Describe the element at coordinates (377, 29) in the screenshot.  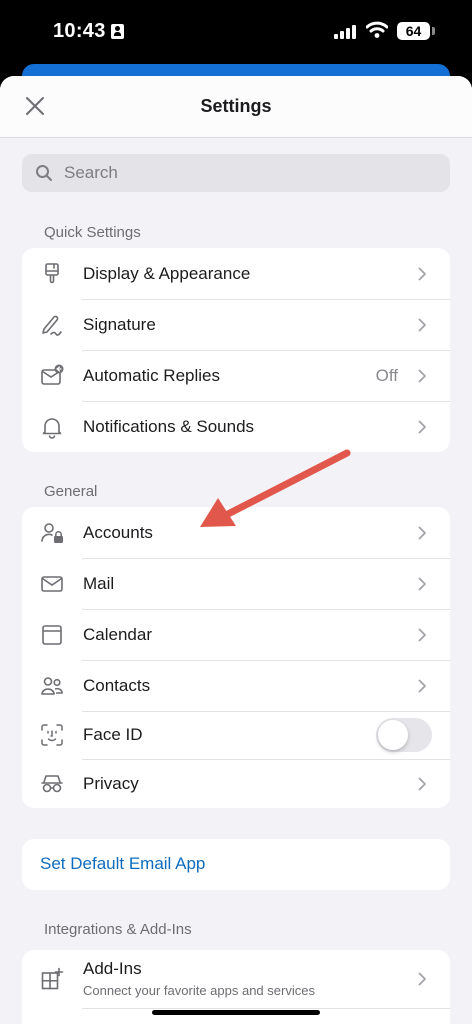
I see `wifi-icon` at that location.